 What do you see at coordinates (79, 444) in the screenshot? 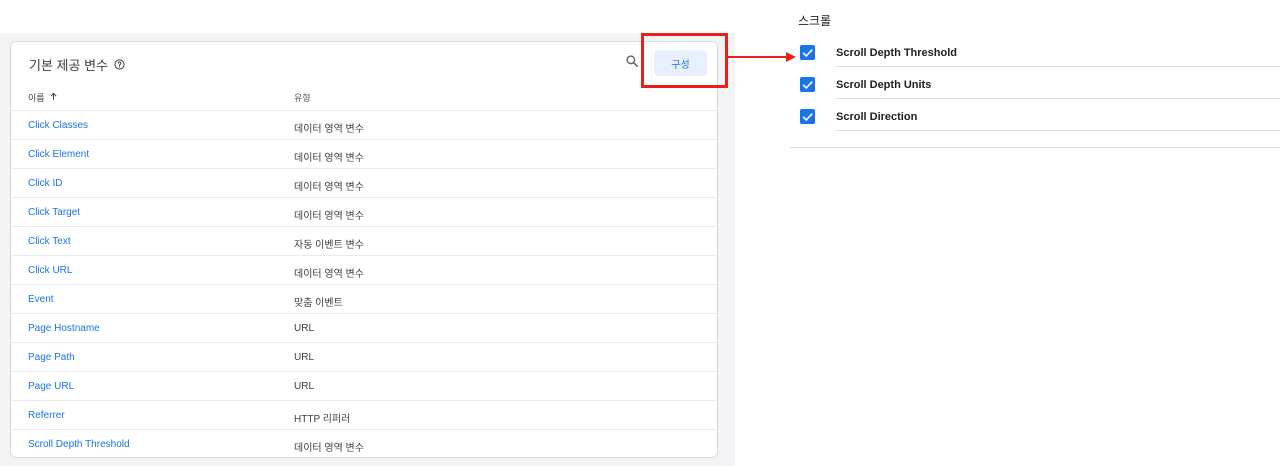
I see `variable-name-link: Scroll Depth Threshold` at bounding box center [79, 444].